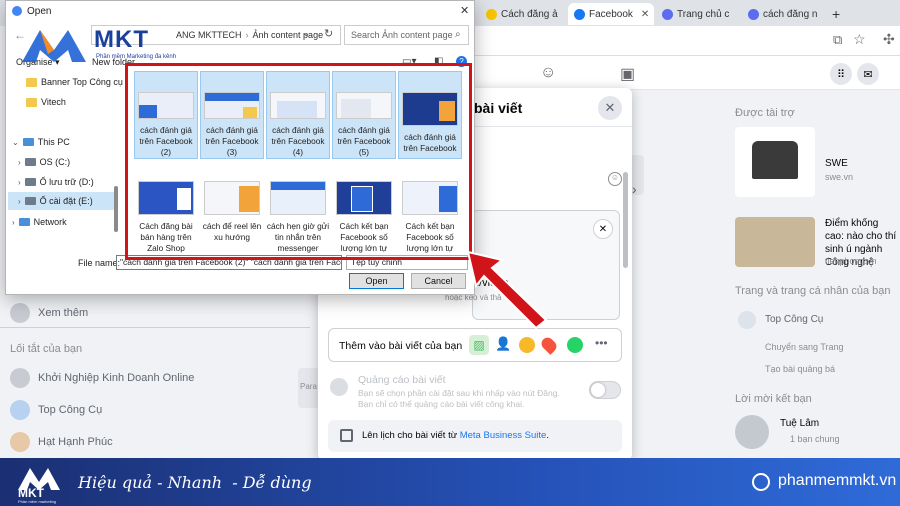  What do you see at coordinates (346, 435) in the screenshot?
I see `calendar-icon` at bounding box center [346, 435].